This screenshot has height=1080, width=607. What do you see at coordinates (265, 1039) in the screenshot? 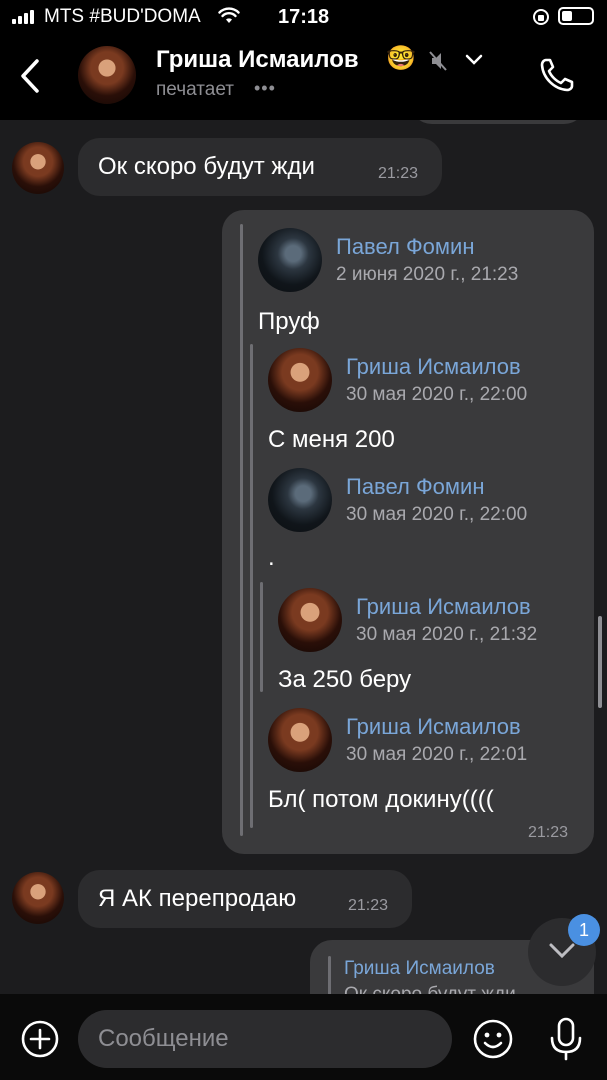
I see `message-input: Сообщение` at bounding box center [265, 1039].